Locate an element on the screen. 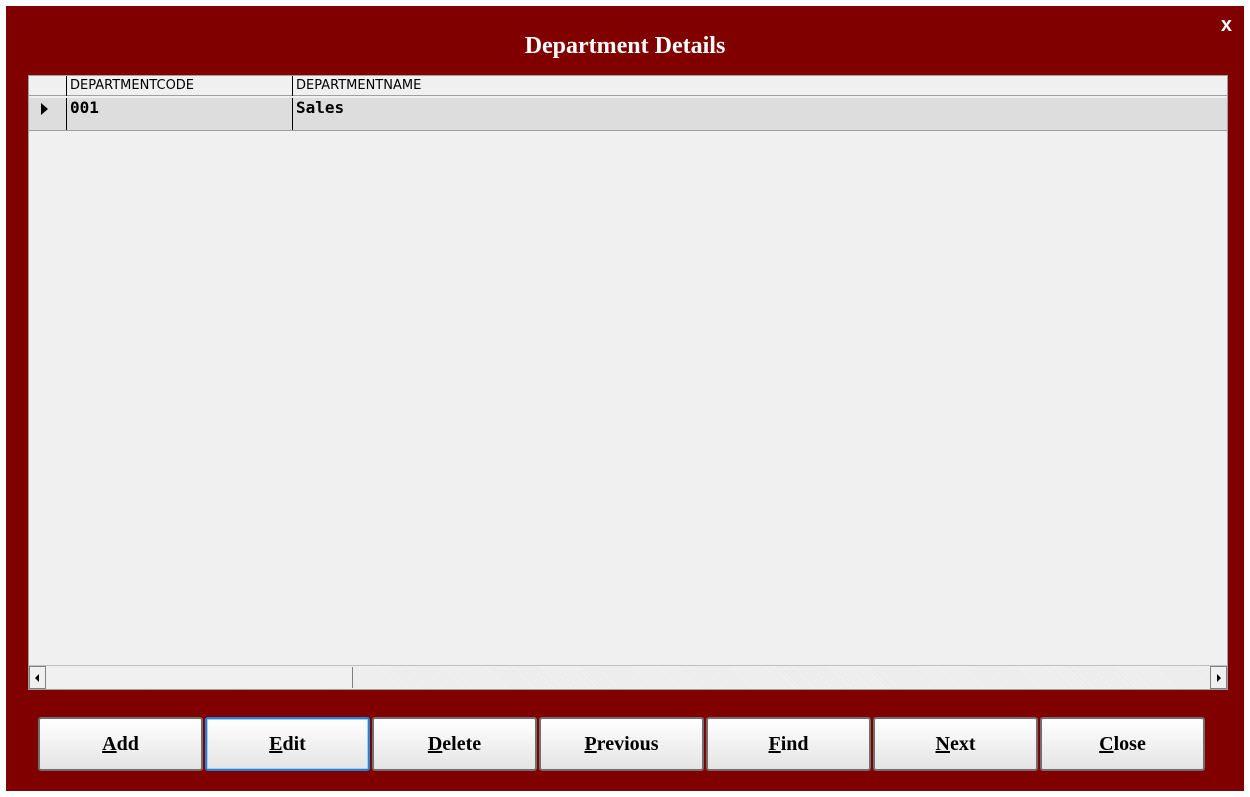 The width and height of the screenshot is (1250, 797). row-selector-header is located at coordinates (48, 86).